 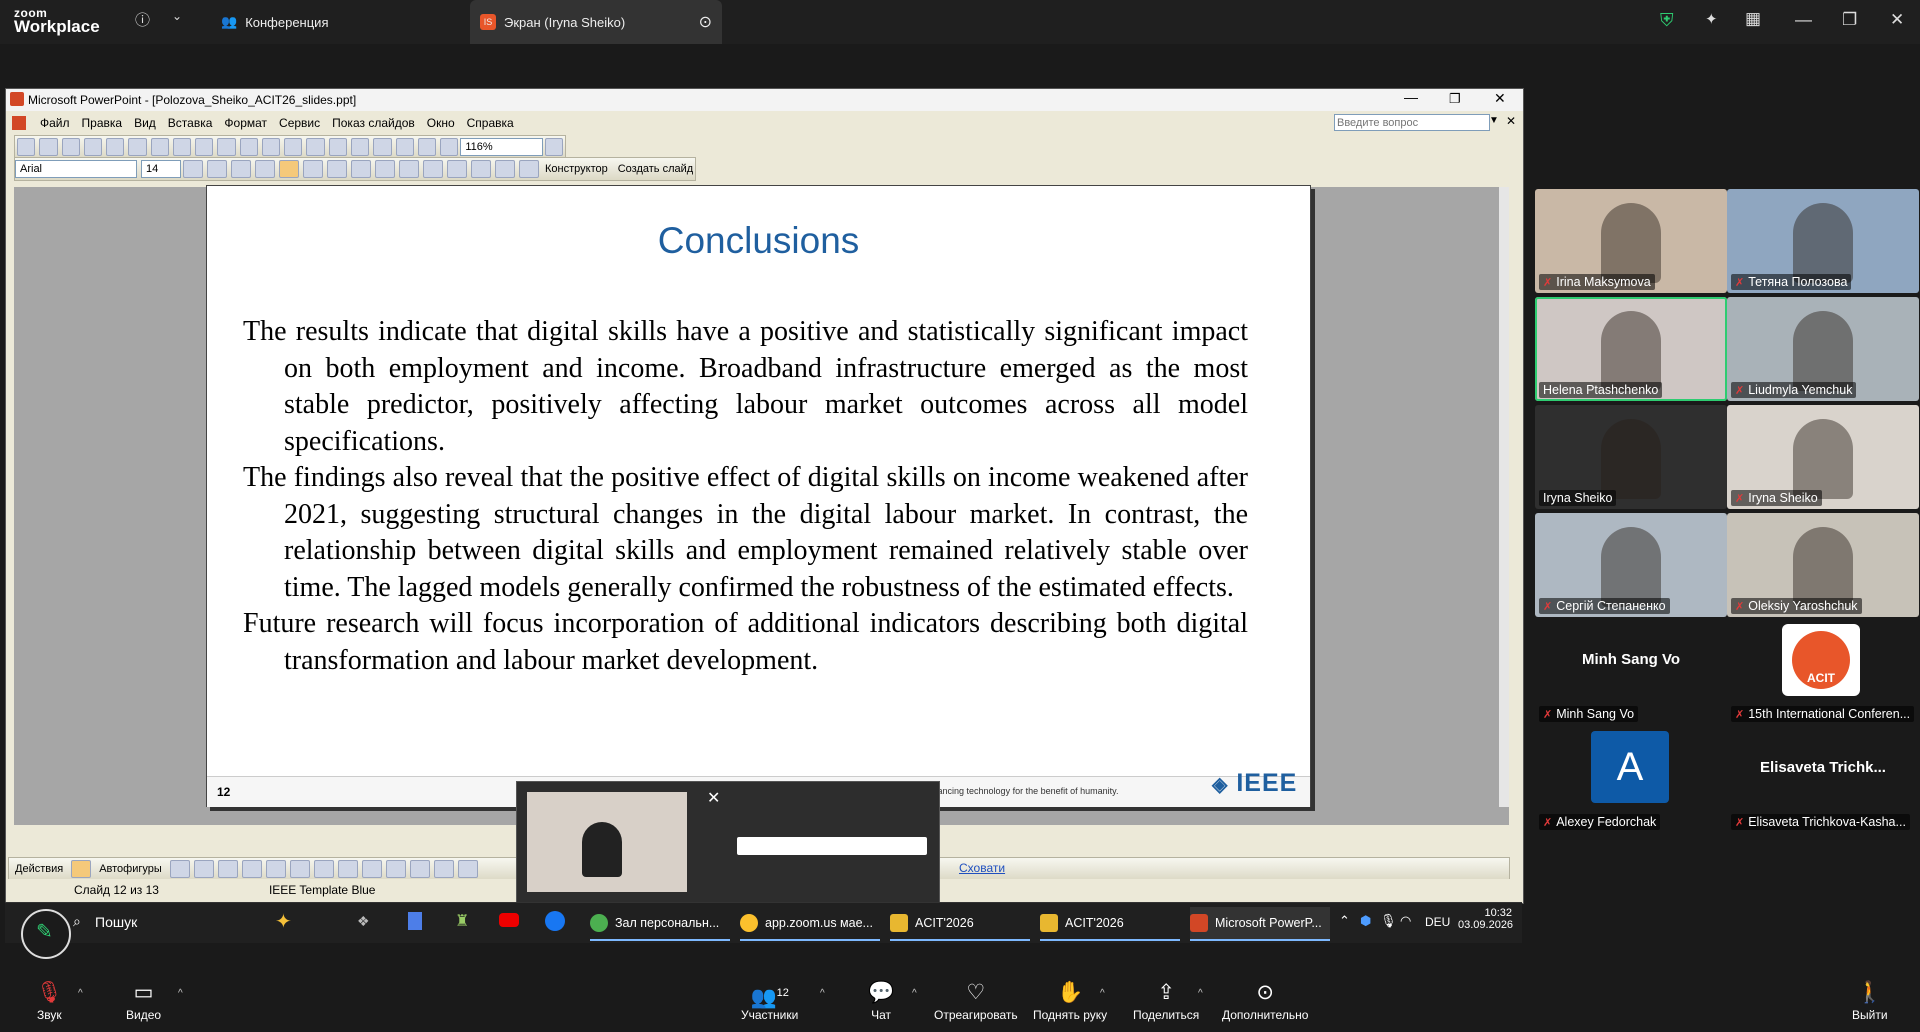 I want to click on youtube-icon, so click(x=509, y=920).